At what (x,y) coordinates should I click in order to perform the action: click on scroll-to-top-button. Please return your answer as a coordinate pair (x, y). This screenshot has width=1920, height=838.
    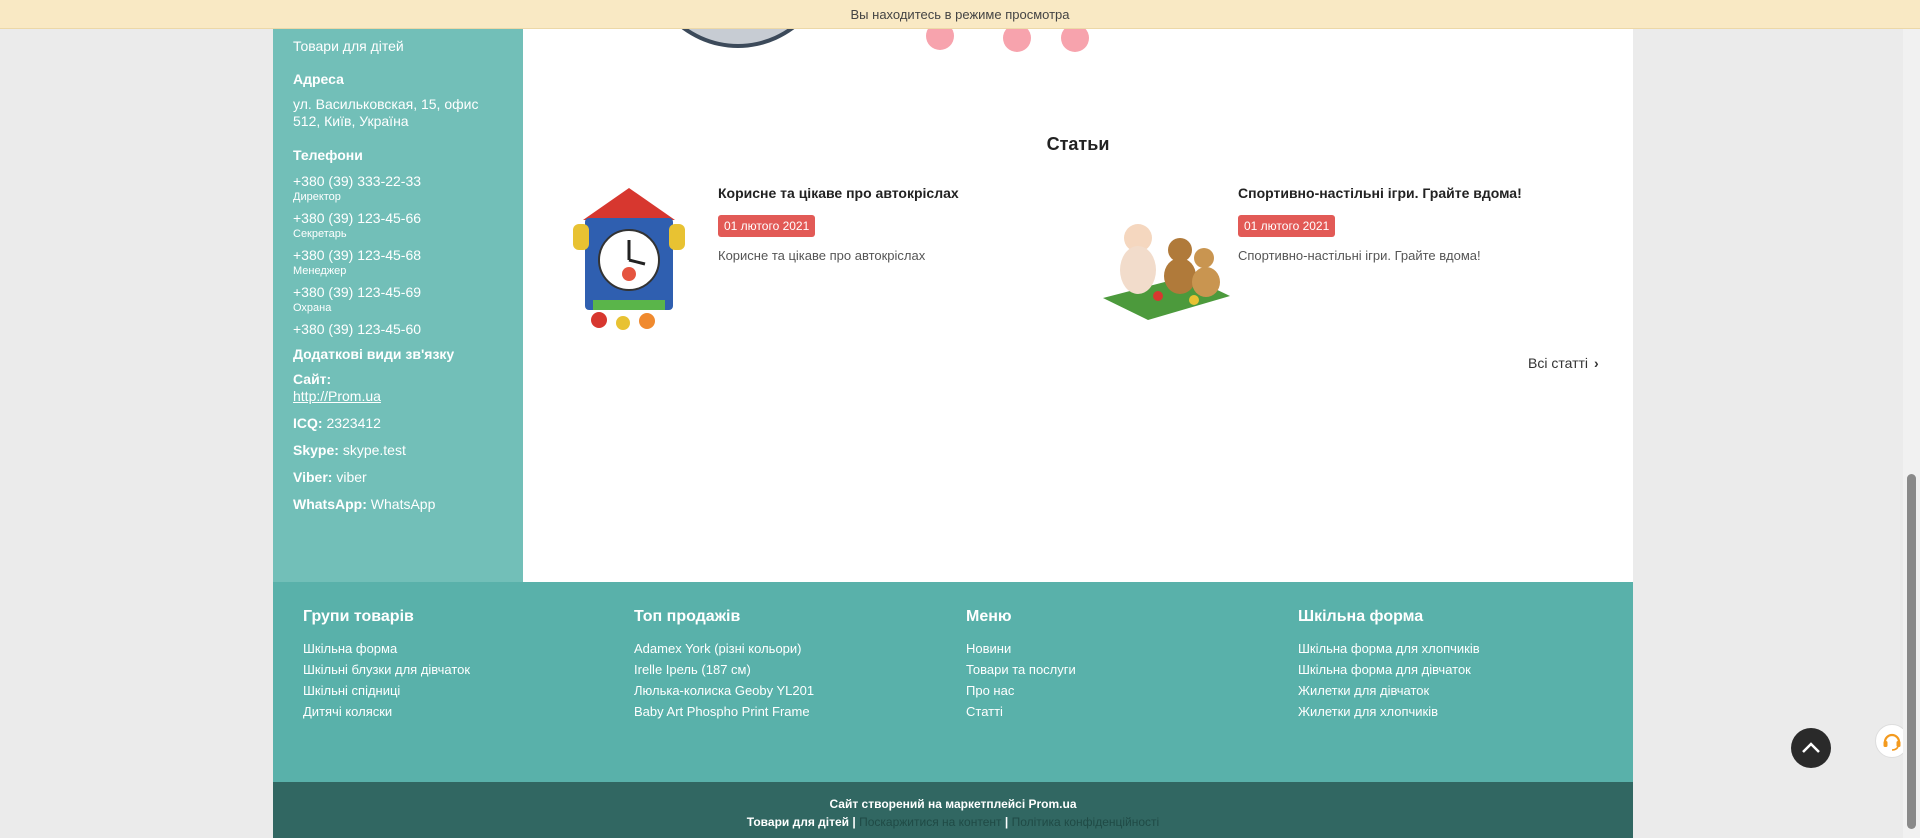
    Looking at the image, I should click on (1811, 748).